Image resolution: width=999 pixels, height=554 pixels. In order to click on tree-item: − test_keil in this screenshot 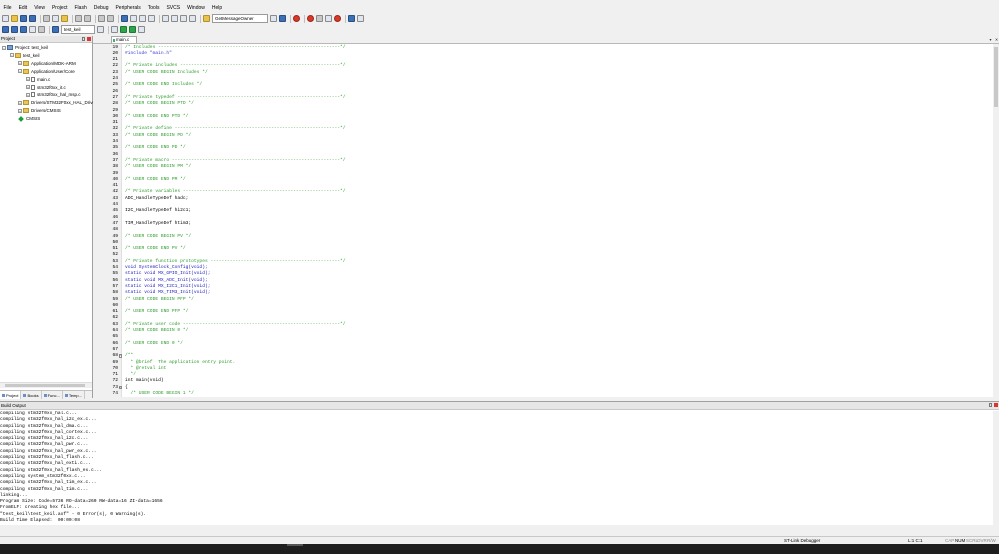, I will do `click(25, 55)`.